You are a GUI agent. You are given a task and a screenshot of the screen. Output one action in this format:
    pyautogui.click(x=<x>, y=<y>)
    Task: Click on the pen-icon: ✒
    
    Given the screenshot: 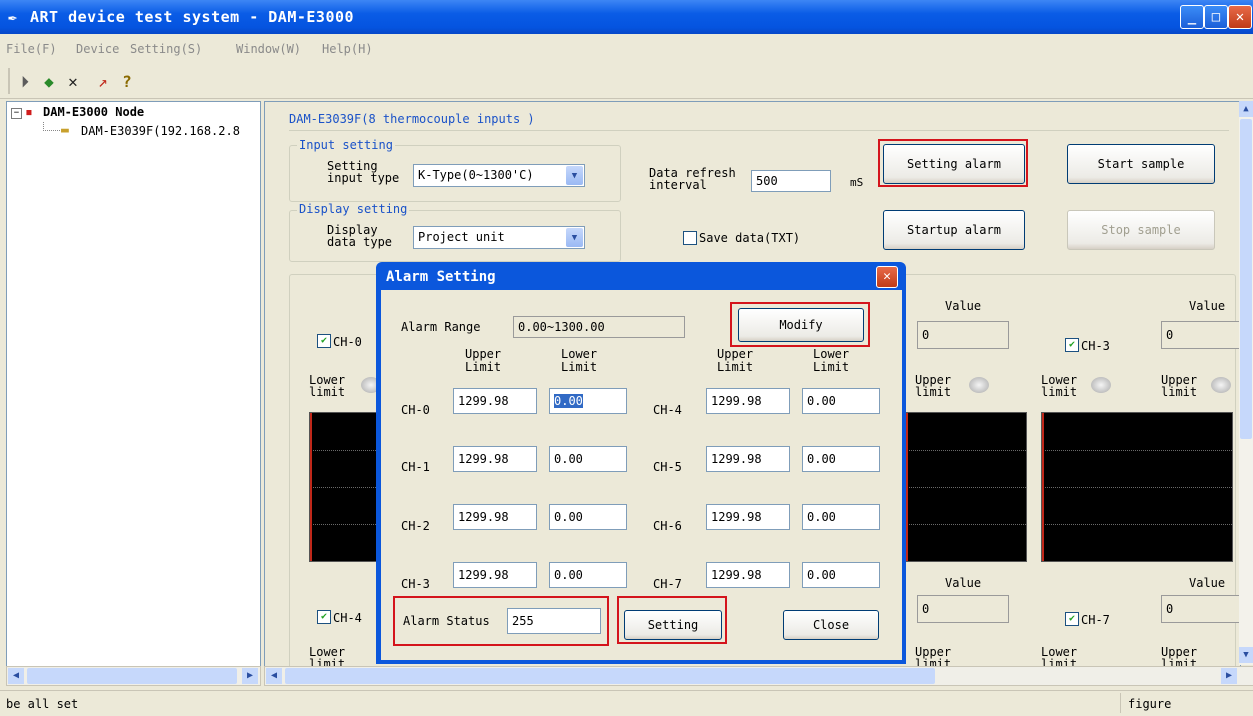 What is the action you would take?
    pyautogui.click(x=13, y=17)
    